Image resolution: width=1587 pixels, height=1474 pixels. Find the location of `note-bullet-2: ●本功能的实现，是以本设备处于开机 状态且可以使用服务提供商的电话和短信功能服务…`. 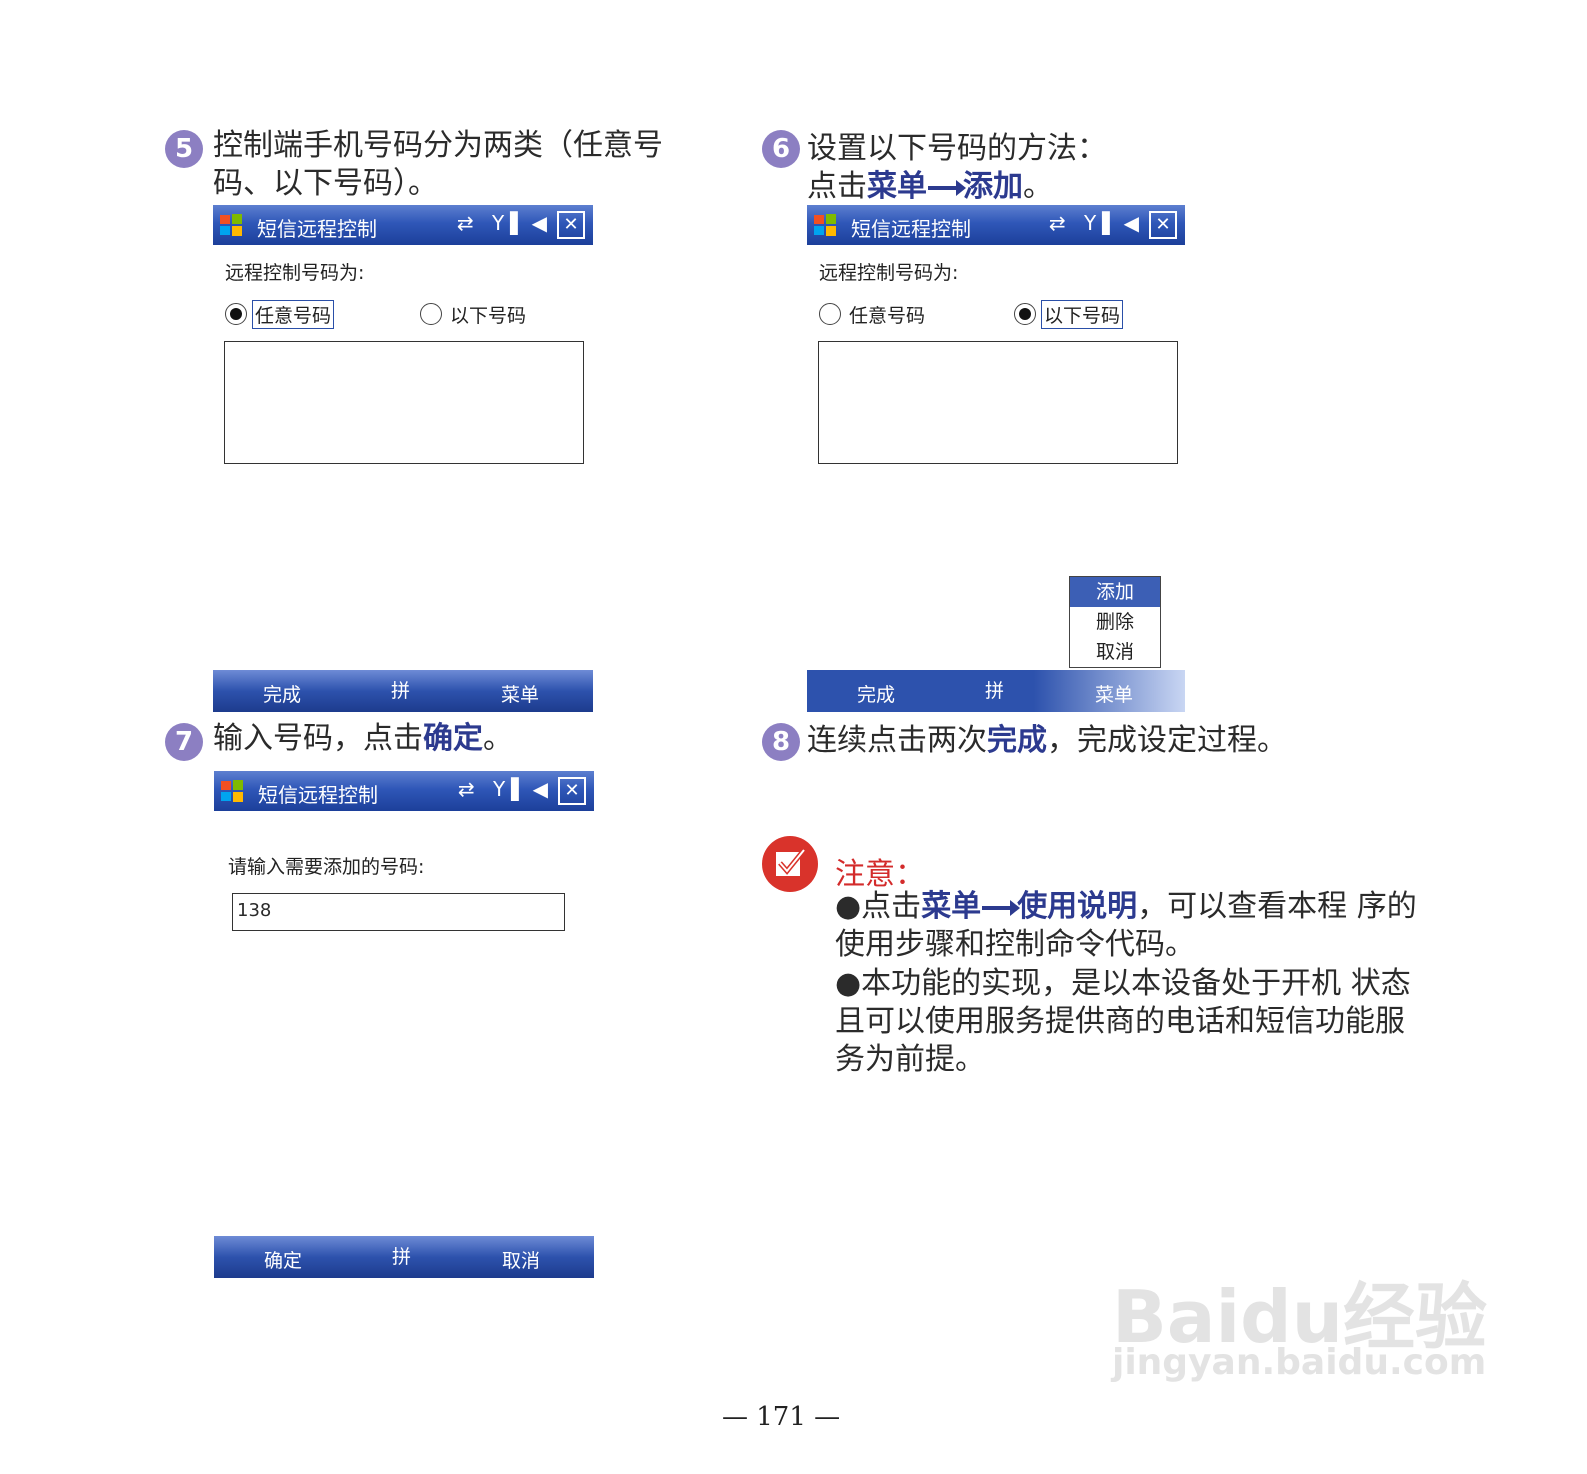

note-bullet-2: ●本功能的实现，是以本设备处于开机 状态且可以使用服务提供商的电话和短信功能服务… is located at coordinates (1123, 1021).